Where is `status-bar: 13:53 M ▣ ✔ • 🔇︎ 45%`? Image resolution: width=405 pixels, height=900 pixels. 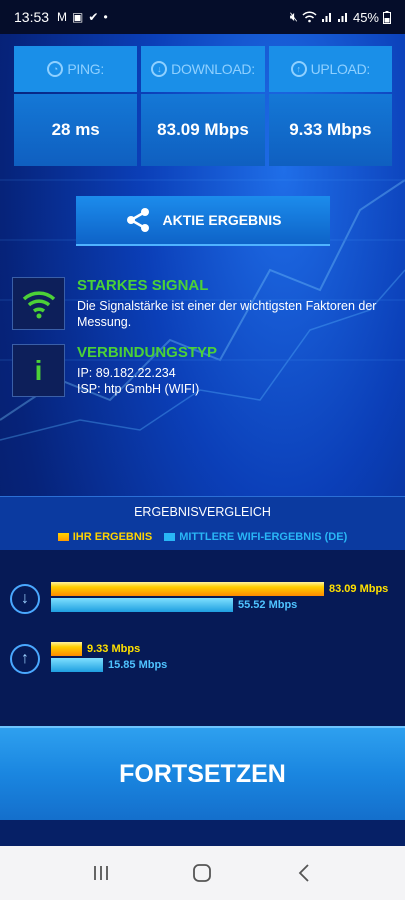 status-bar: 13:53 M ▣ ✔ • 🔇︎ 45% is located at coordinates (202, 17).